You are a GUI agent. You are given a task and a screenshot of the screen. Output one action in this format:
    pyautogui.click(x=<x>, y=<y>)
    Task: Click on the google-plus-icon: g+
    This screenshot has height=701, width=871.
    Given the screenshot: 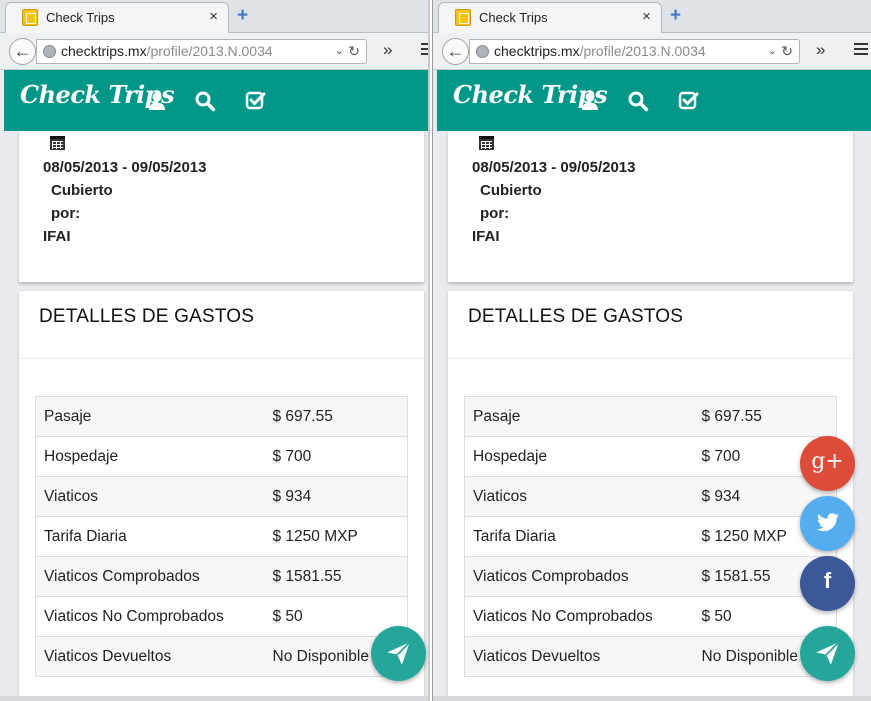 What is the action you would take?
    pyautogui.click(x=827, y=461)
    